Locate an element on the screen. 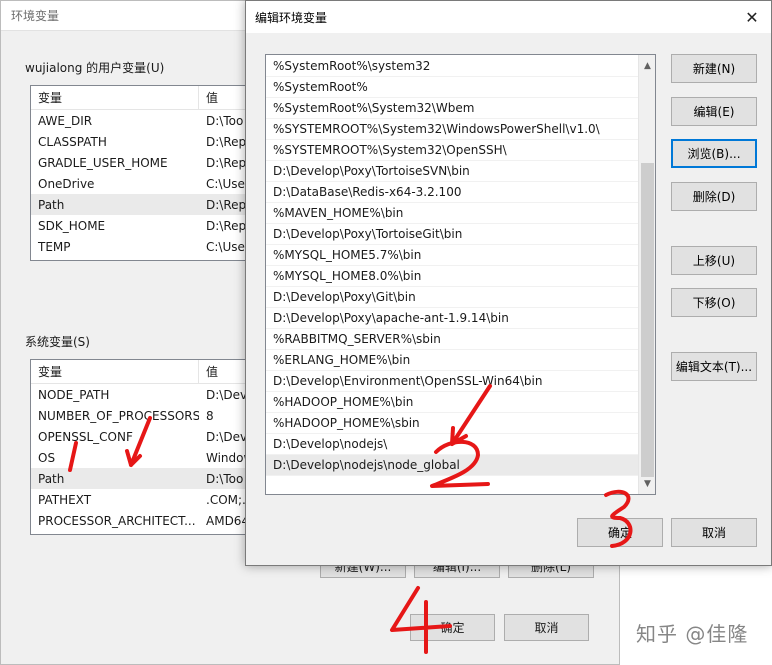 The width and height of the screenshot is (772, 665). table-row: OS Window is located at coordinates (145, 457).